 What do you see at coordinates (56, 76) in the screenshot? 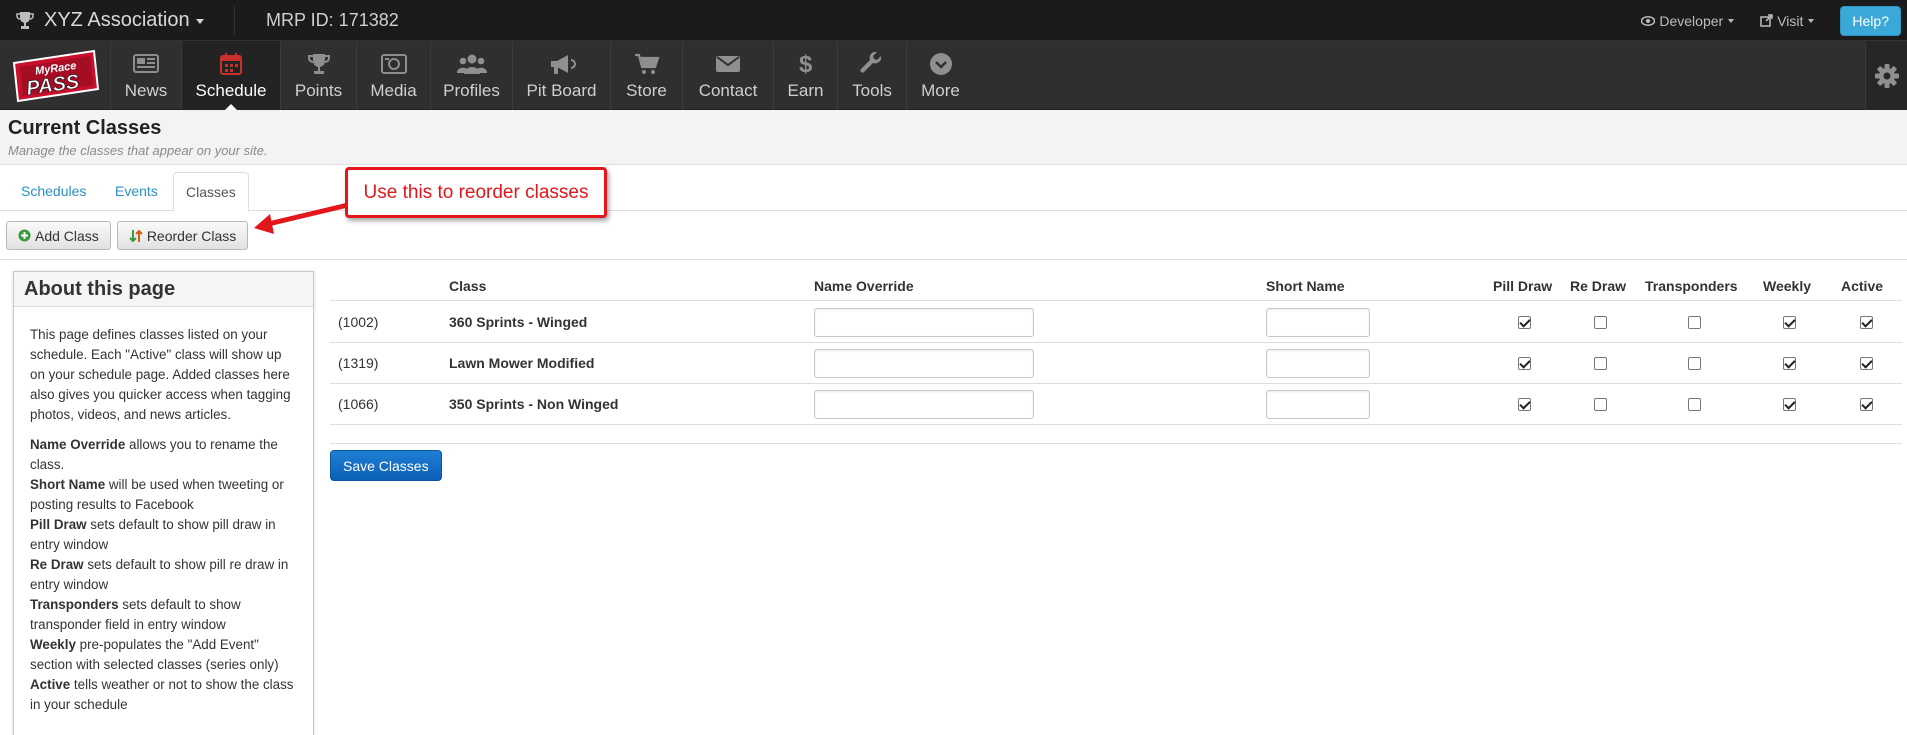
I see `myracepass-logo: MyRace PASS` at bounding box center [56, 76].